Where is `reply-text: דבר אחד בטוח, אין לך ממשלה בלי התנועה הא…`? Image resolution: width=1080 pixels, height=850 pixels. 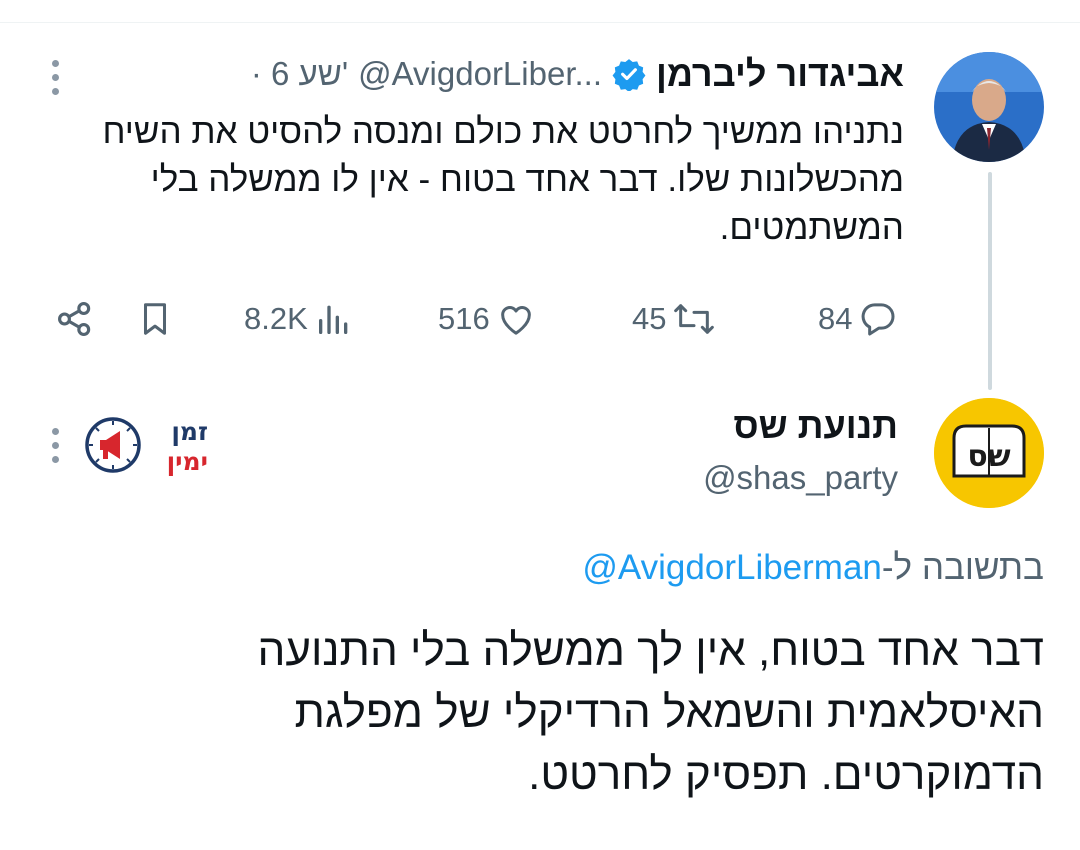
reply-text: דבר אחד בטוח, אין לך ממשלה בלי התנועה הא… is located at coordinates (651, 712).